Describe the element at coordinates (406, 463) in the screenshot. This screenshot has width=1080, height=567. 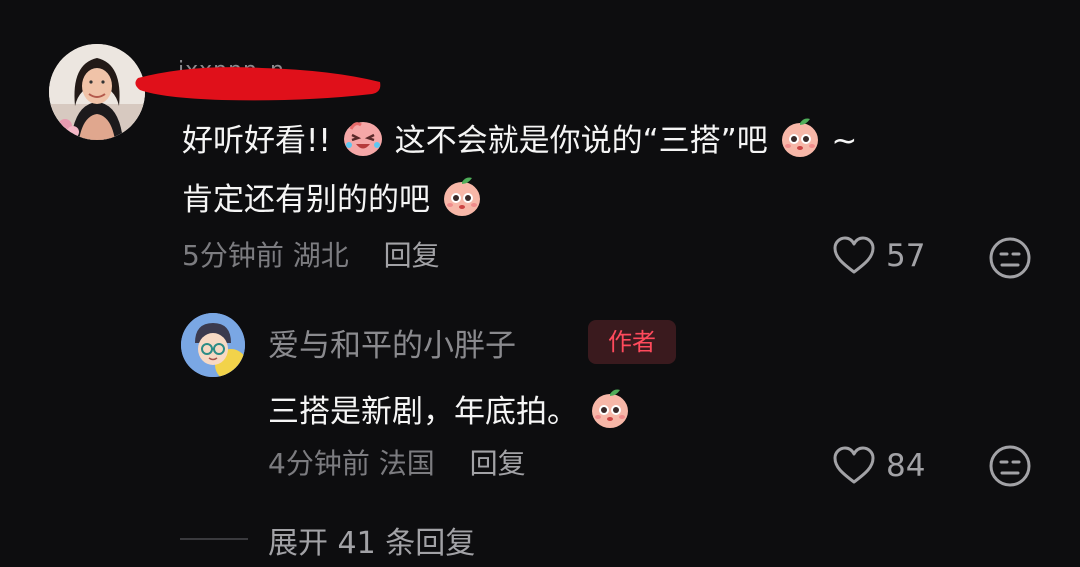
I see `reply-location: 法国` at that location.